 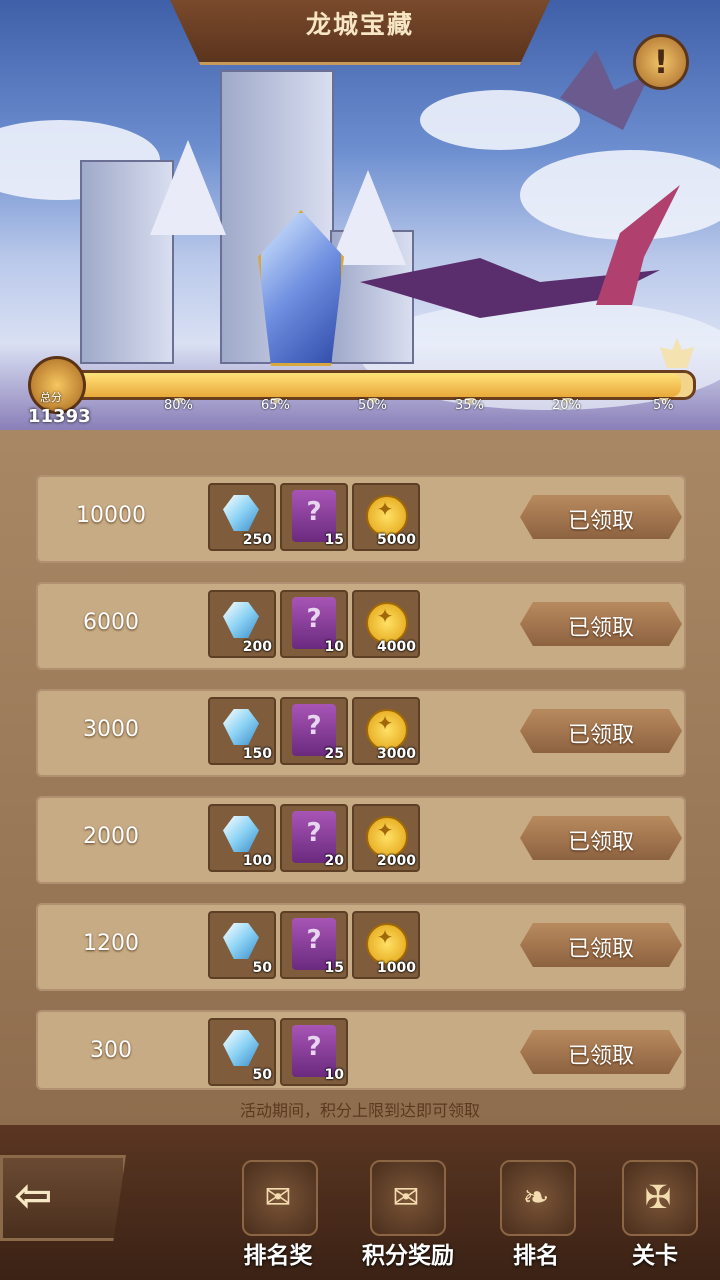 I want to click on score-progress-bar, so click(x=383, y=385).